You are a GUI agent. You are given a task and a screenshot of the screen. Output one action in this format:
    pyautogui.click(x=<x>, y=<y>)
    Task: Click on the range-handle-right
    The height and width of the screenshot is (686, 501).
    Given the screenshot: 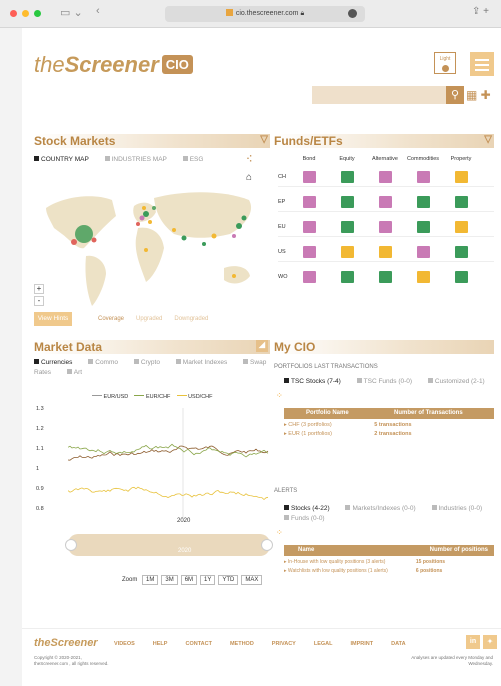 What is the action you would take?
    pyautogui.click(x=267, y=545)
    